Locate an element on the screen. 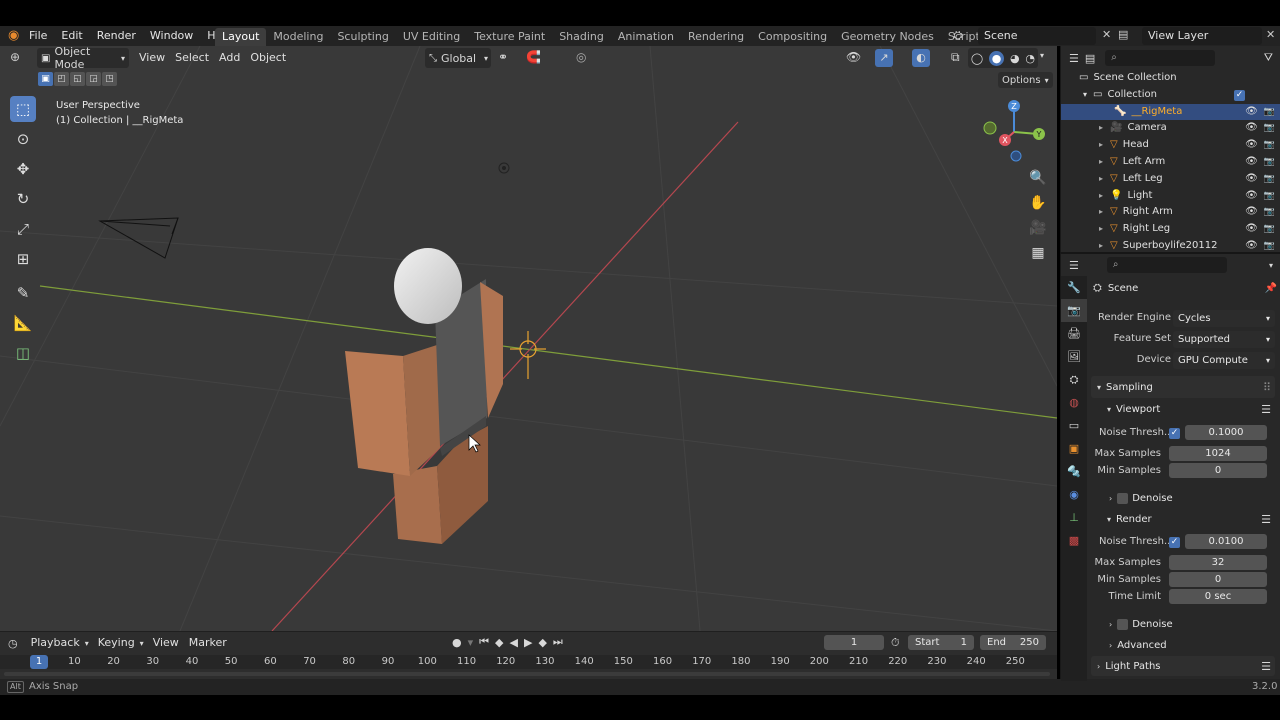  menu-select: Select is located at coordinates (192, 58).